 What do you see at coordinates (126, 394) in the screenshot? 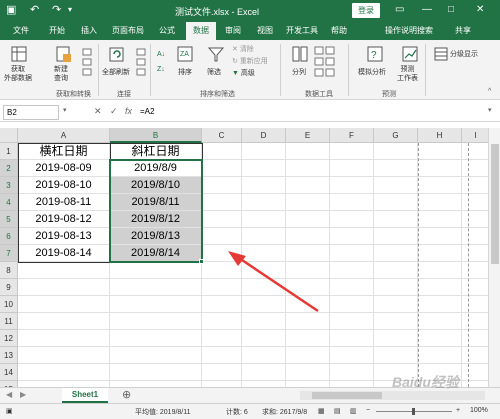
I see `new-sheet-icon: ⊕` at bounding box center [126, 394].